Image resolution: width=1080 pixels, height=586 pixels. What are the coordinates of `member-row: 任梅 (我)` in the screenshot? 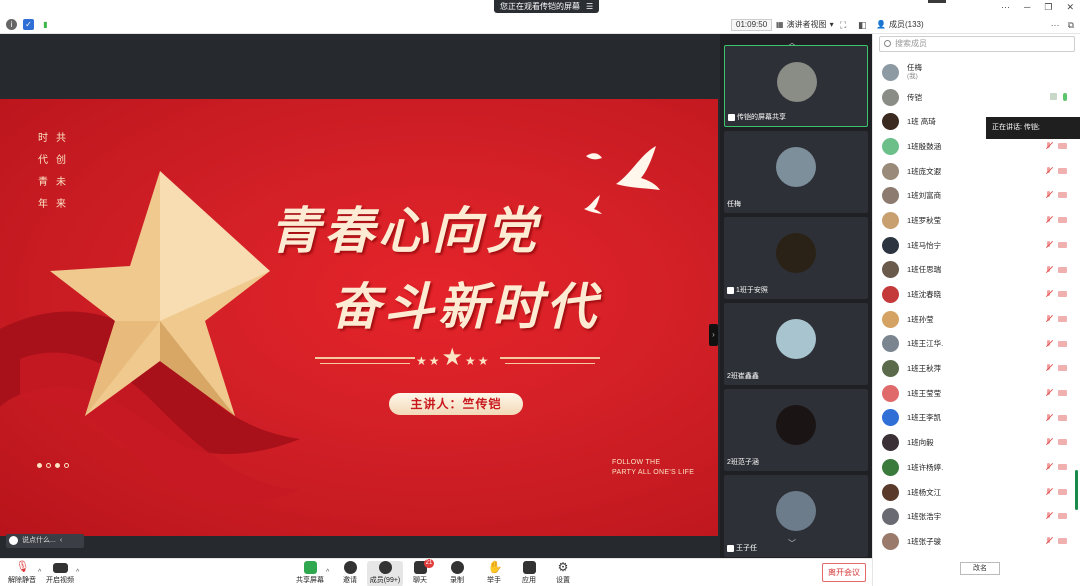 It's located at (973, 72).